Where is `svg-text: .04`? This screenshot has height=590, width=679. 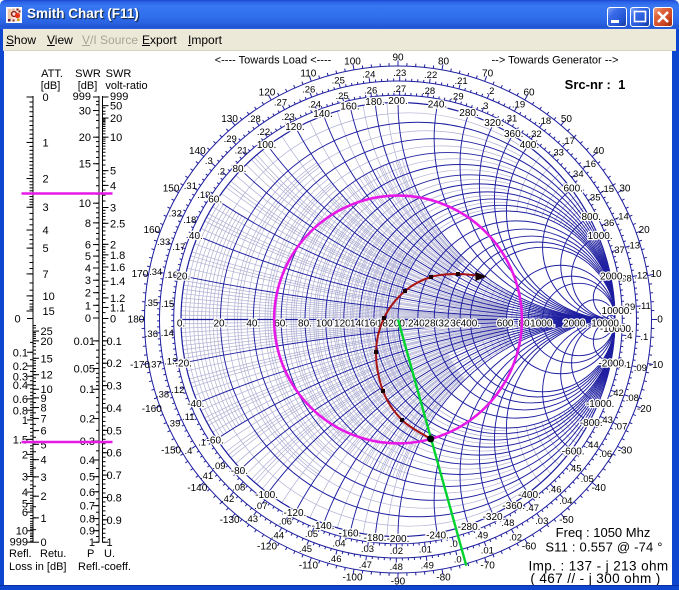
svg-text: .04 is located at coordinates (565, 501).